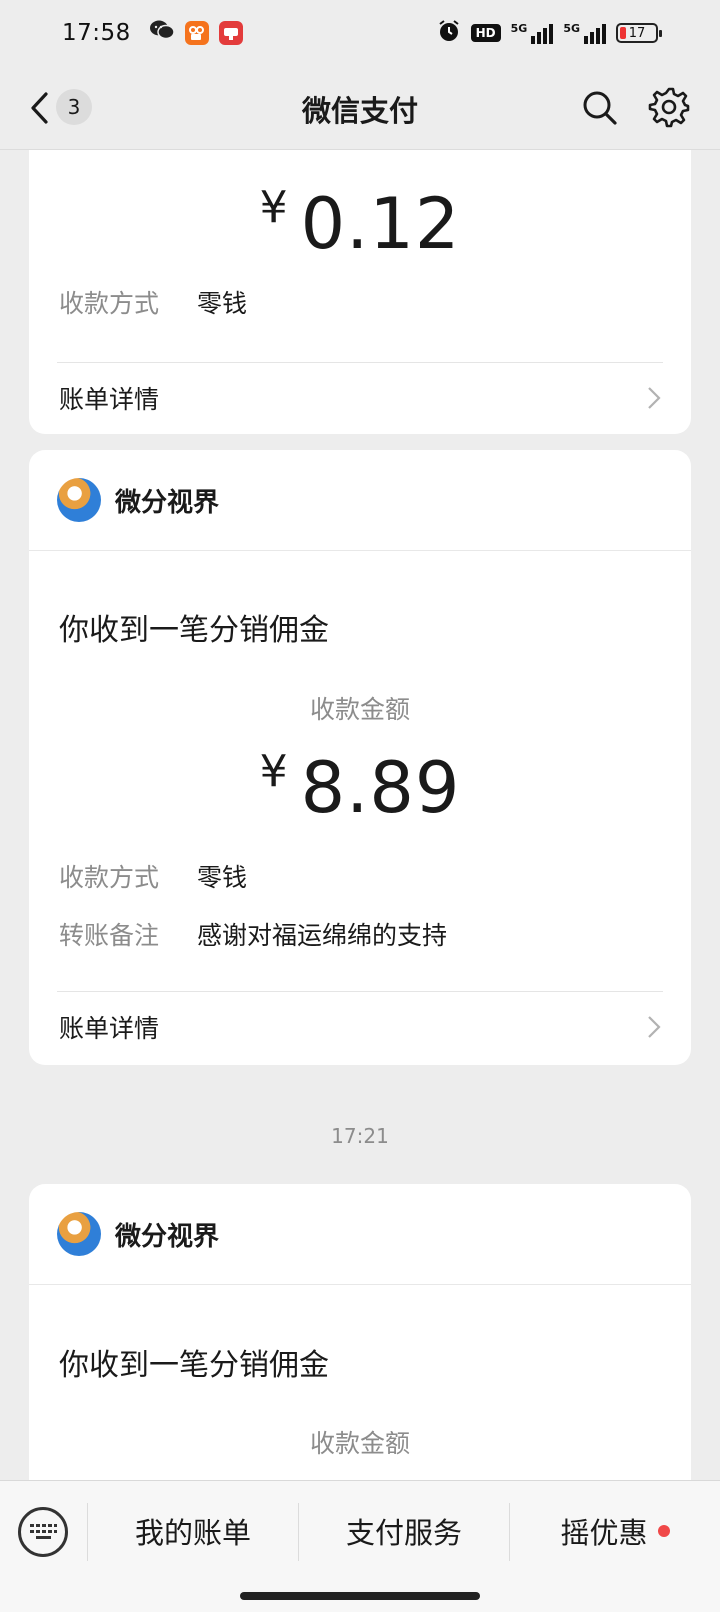  I want to click on amount-text: ¥8.89, so click(360, 787).